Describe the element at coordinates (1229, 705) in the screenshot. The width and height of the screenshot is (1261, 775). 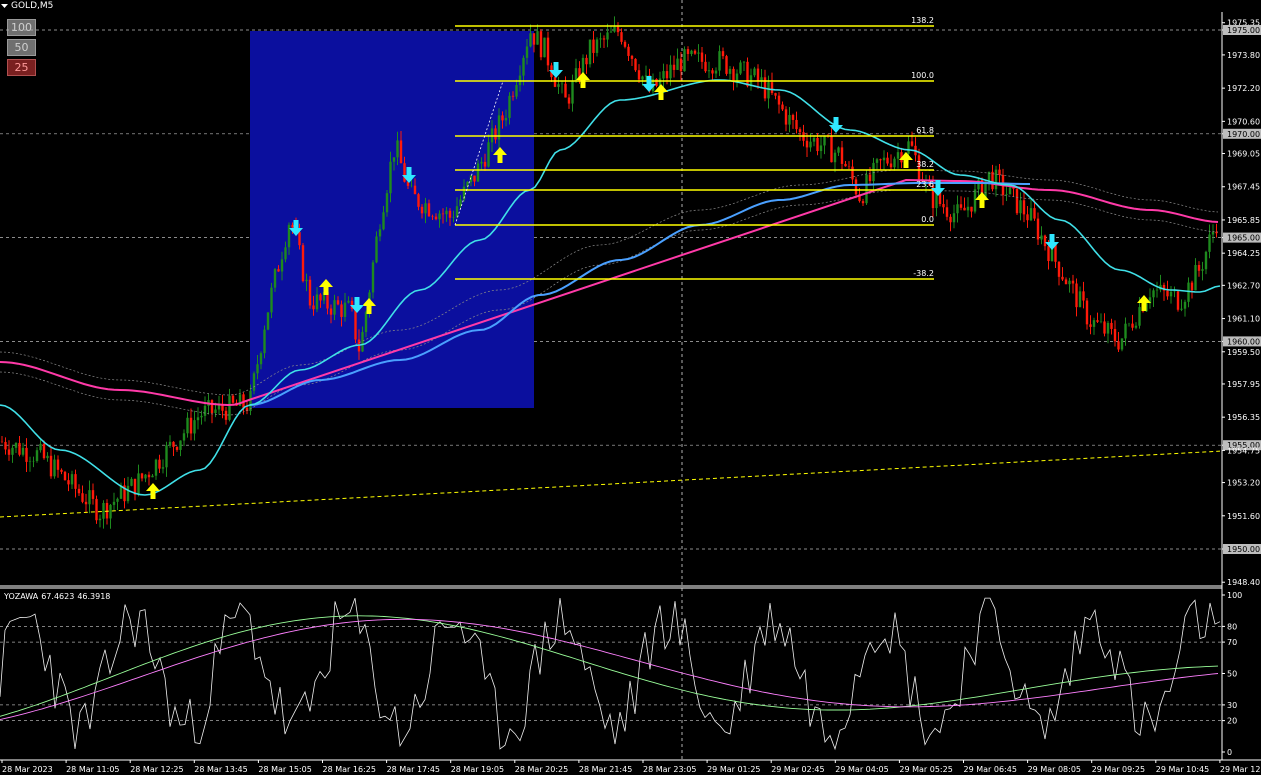
I see `oscillator-level-label: 30` at that location.